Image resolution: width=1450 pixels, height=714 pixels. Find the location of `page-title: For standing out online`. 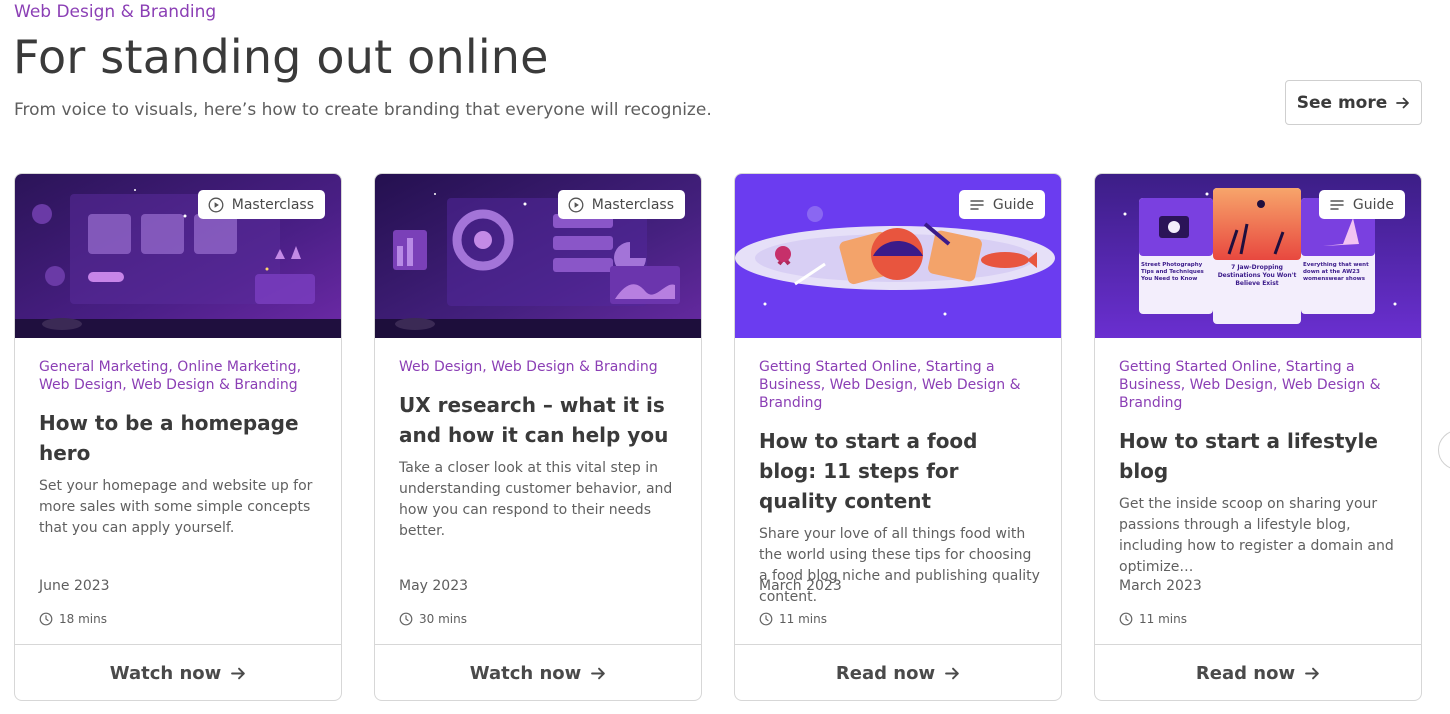

page-title: For standing out online is located at coordinates (281, 57).